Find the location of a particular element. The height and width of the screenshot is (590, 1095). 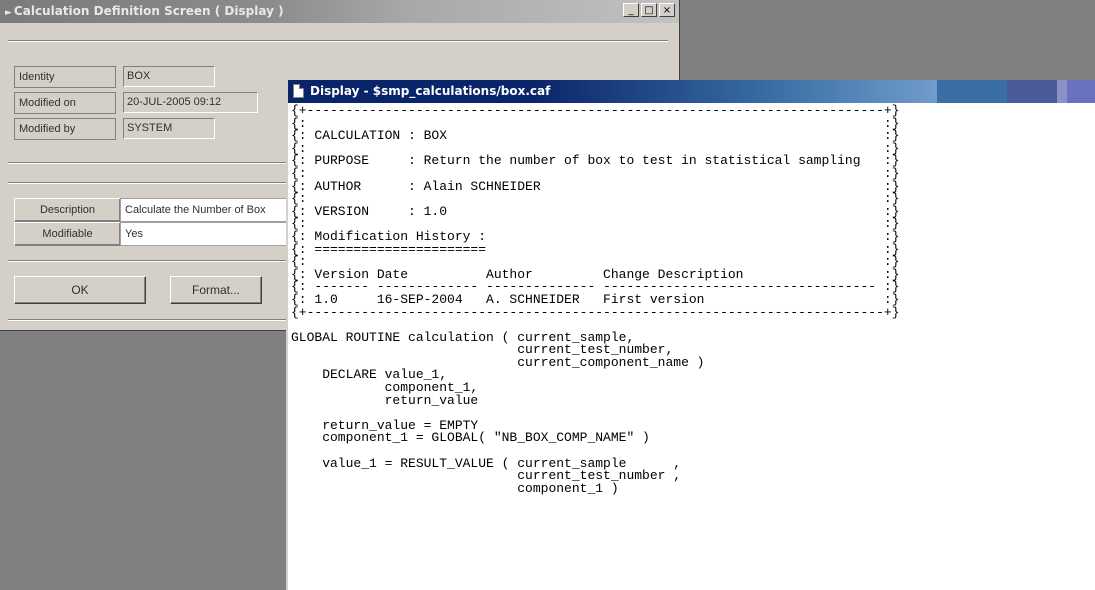

minimize-button: _ is located at coordinates (631, 10).